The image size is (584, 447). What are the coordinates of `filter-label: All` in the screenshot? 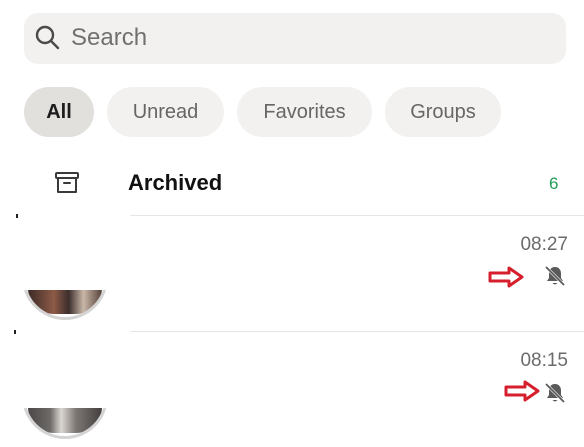 It's located at (59, 111).